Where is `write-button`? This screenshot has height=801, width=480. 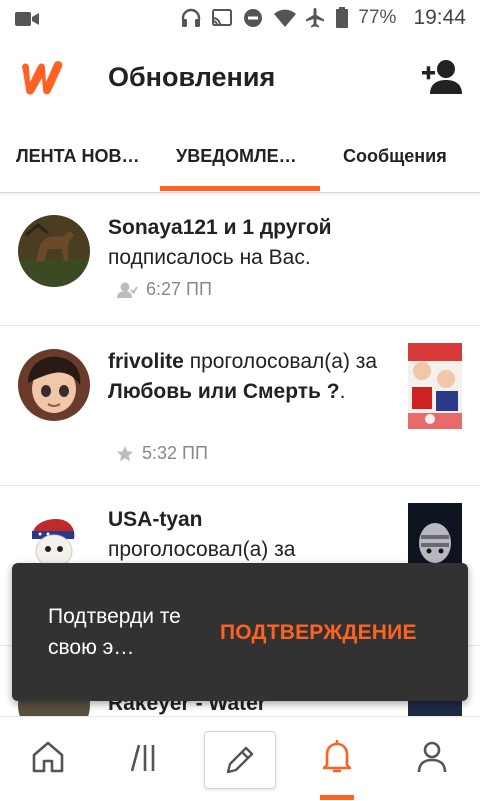
write-button is located at coordinates (240, 760).